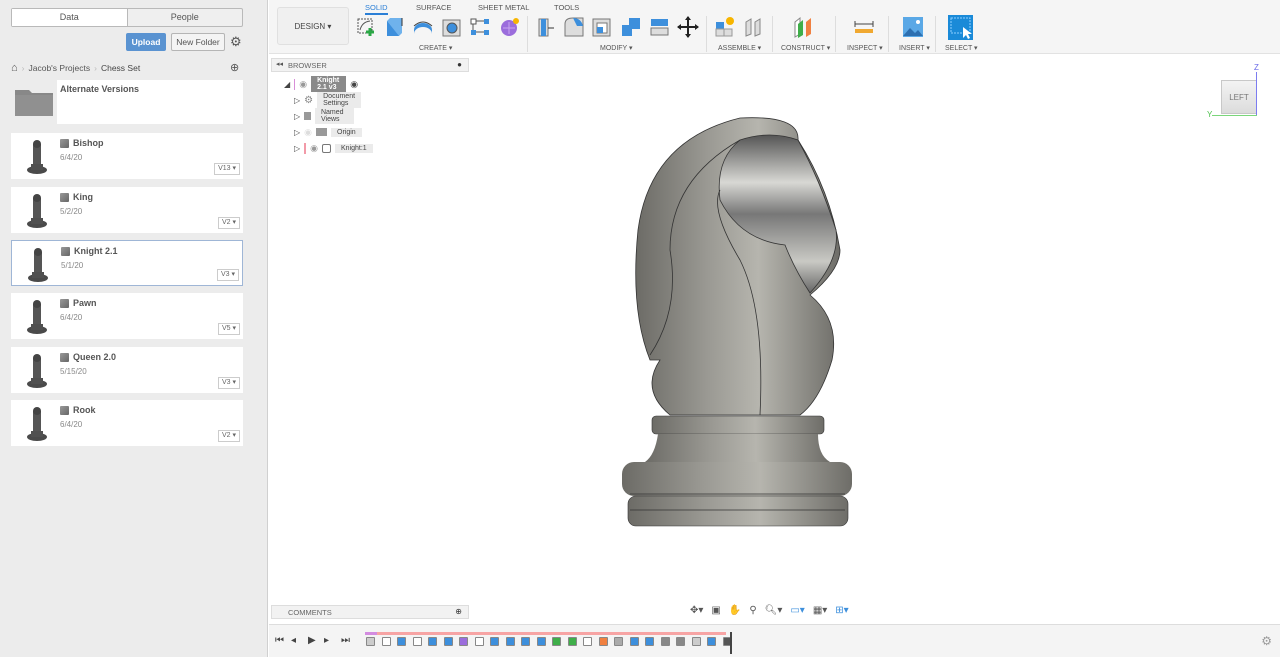  I want to click on group-select: SELECT ▾, so click(961, 48).